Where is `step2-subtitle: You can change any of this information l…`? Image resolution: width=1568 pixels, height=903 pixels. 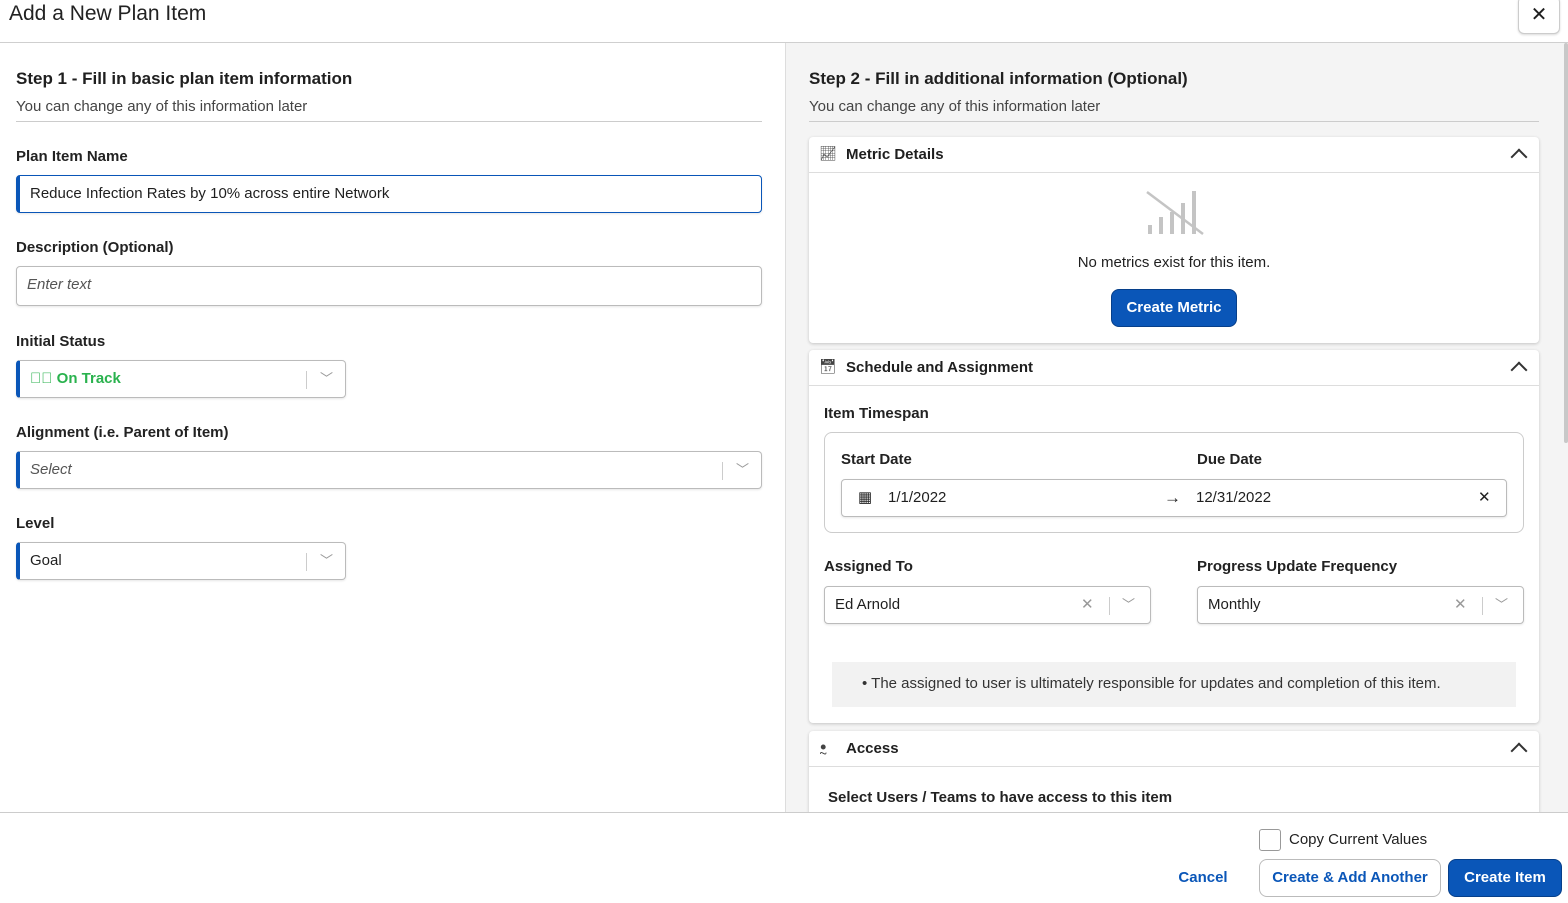
step2-subtitle: You can change any of this information l… is located at coordinates (955, 106).